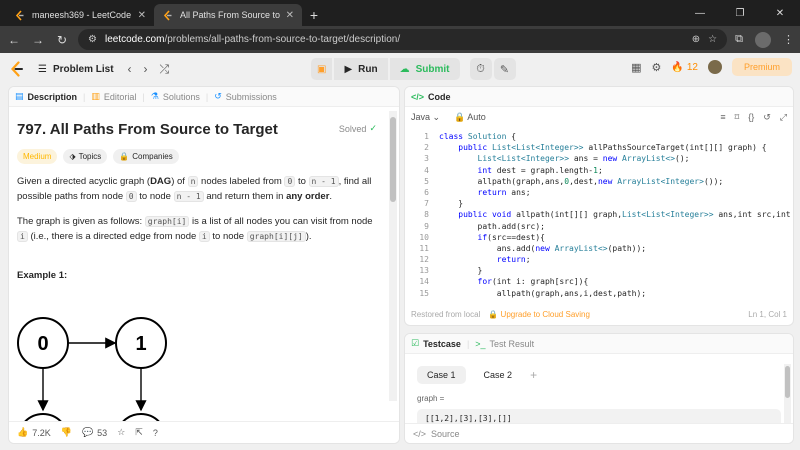  What do you see at coordinates (175, 96) in the screenshot?
I see `tab-solutions: ⚗ Solutions` at bounding box center [175, 96].